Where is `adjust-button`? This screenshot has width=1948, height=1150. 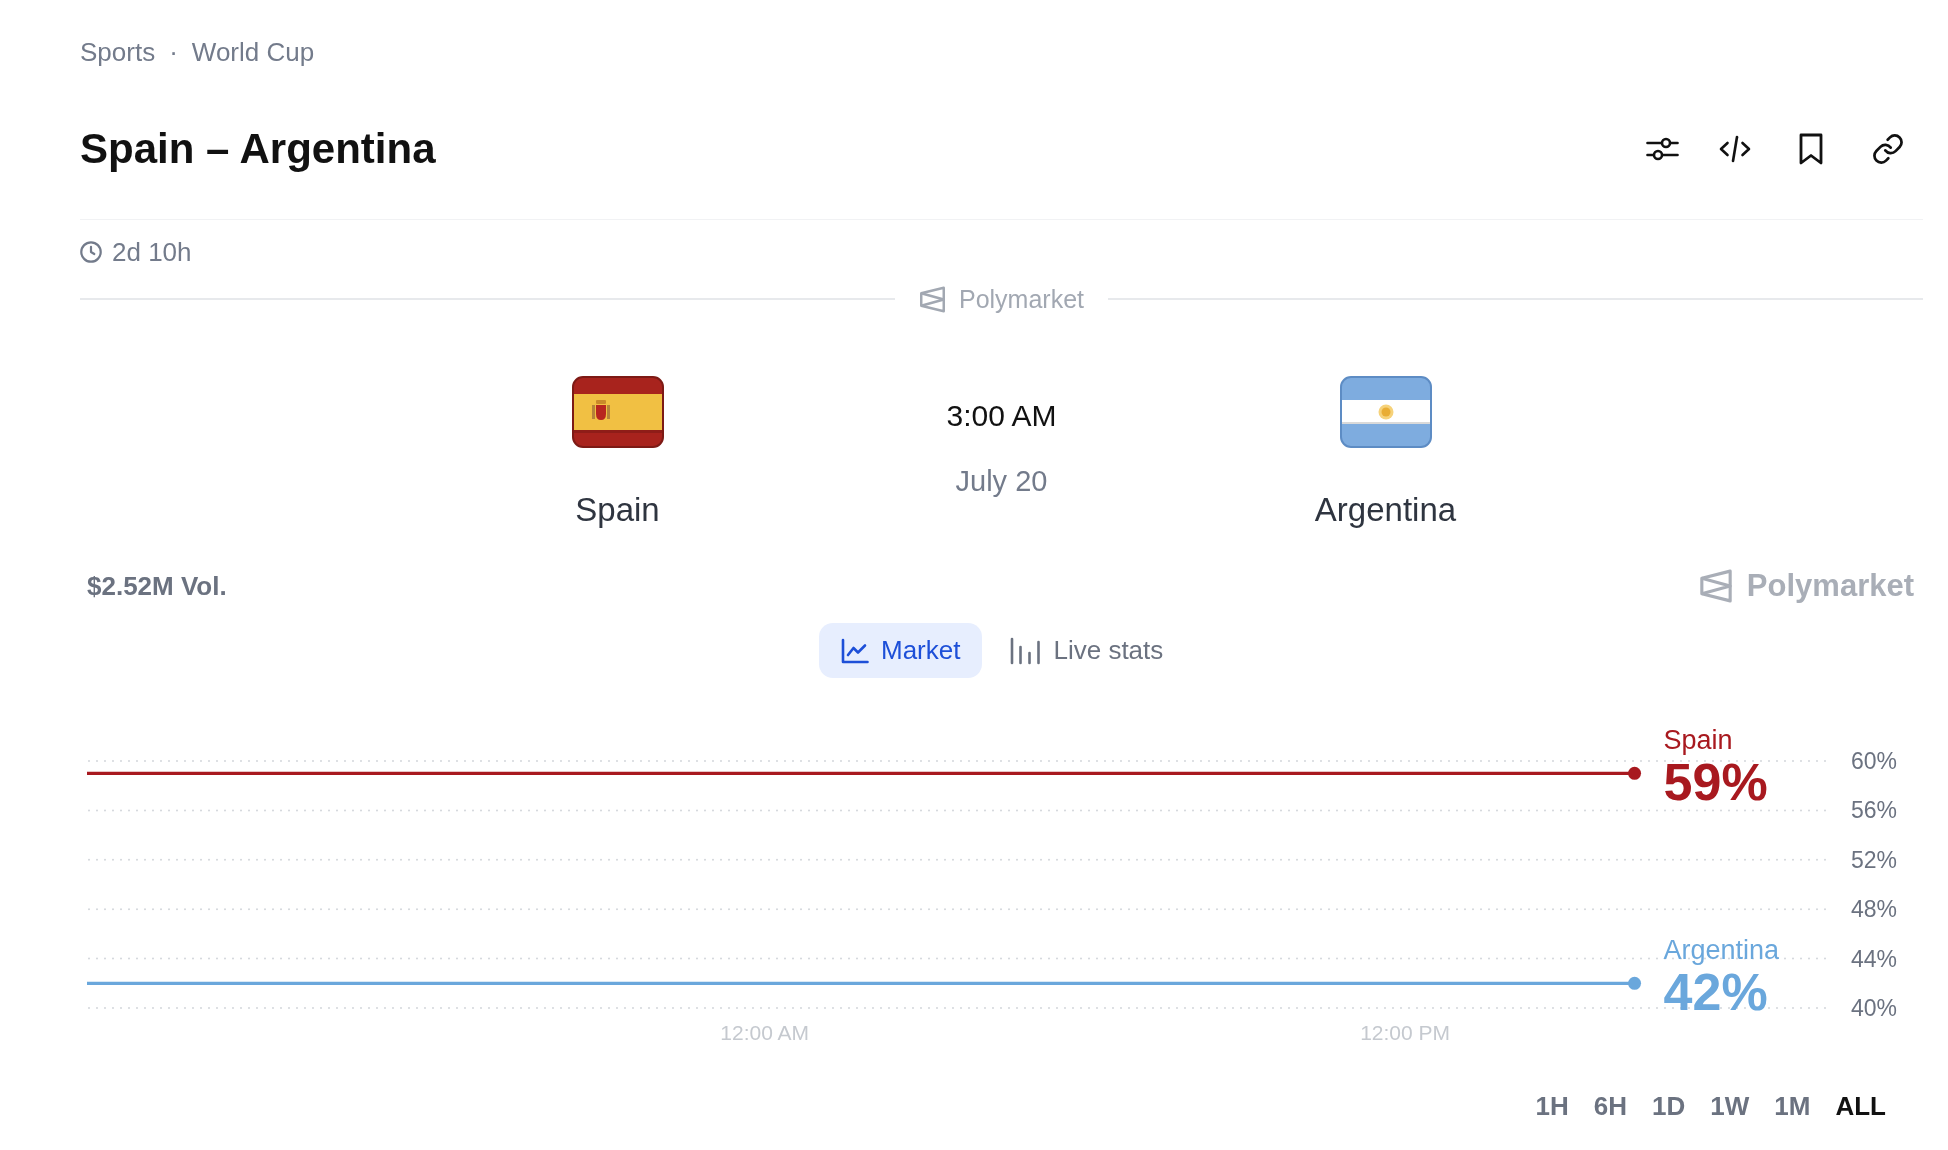
adjust-button is located at coordinates (1662, 149).